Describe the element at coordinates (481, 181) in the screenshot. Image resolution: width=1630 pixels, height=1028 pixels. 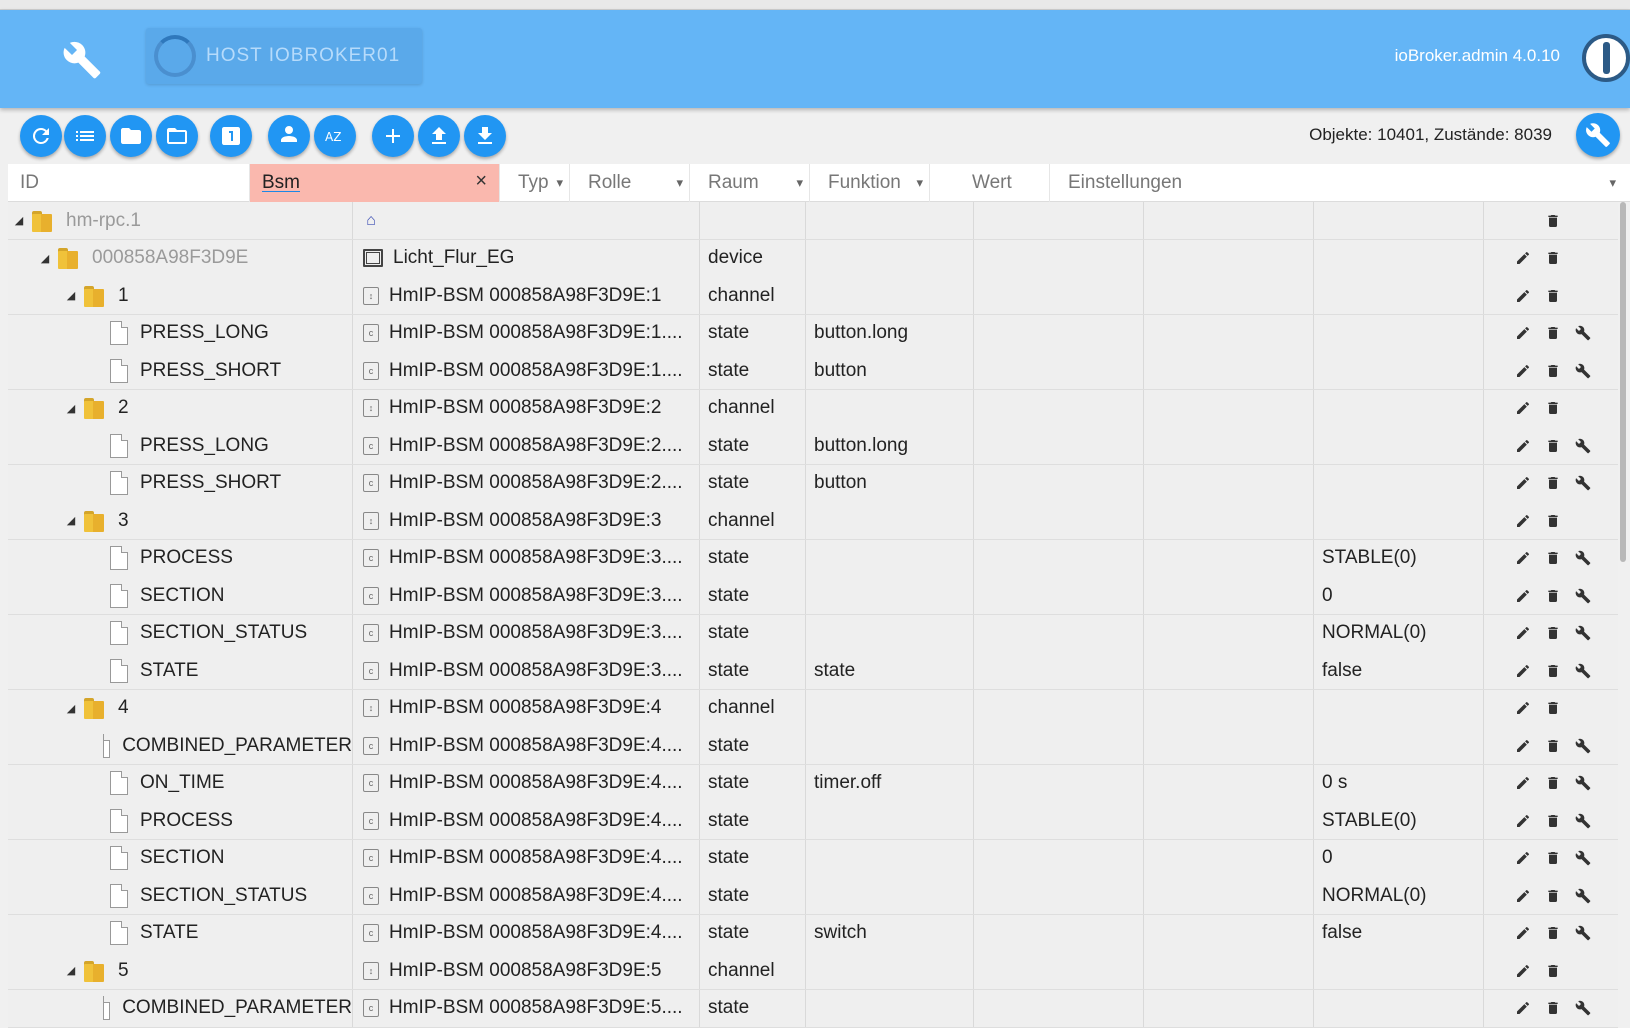
I see `clear-filter-icon: ×` at that location.